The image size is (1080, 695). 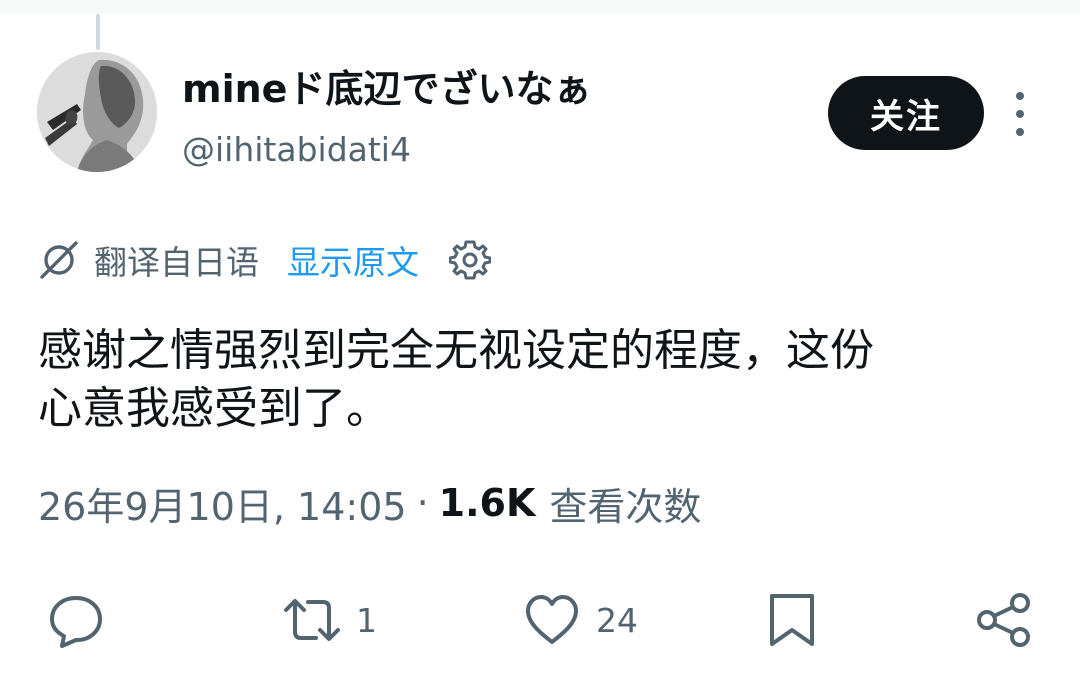 I want to click on bookmark-button, so click(x=792, y=620).